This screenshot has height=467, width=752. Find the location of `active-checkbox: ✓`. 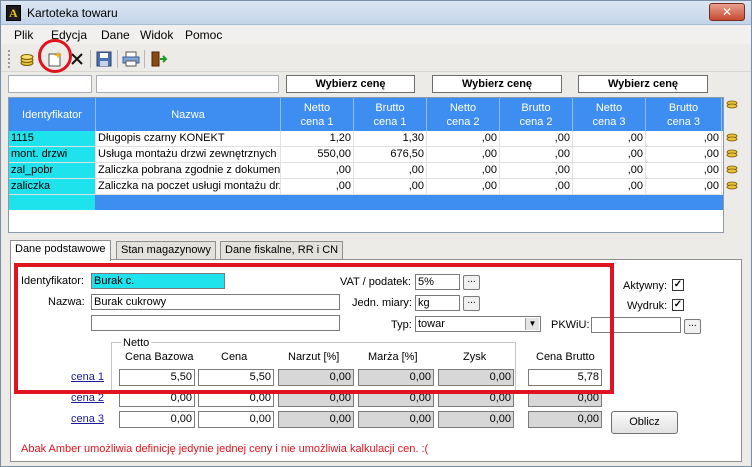

active-checkbox: ✓ is located at coordinates (678, 285).